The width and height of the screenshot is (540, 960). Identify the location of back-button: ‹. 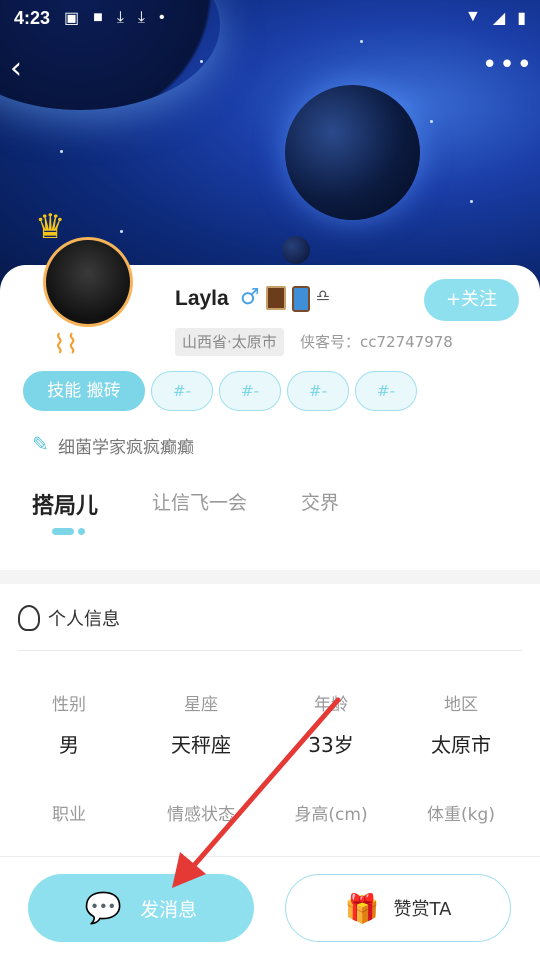
(25, 69).